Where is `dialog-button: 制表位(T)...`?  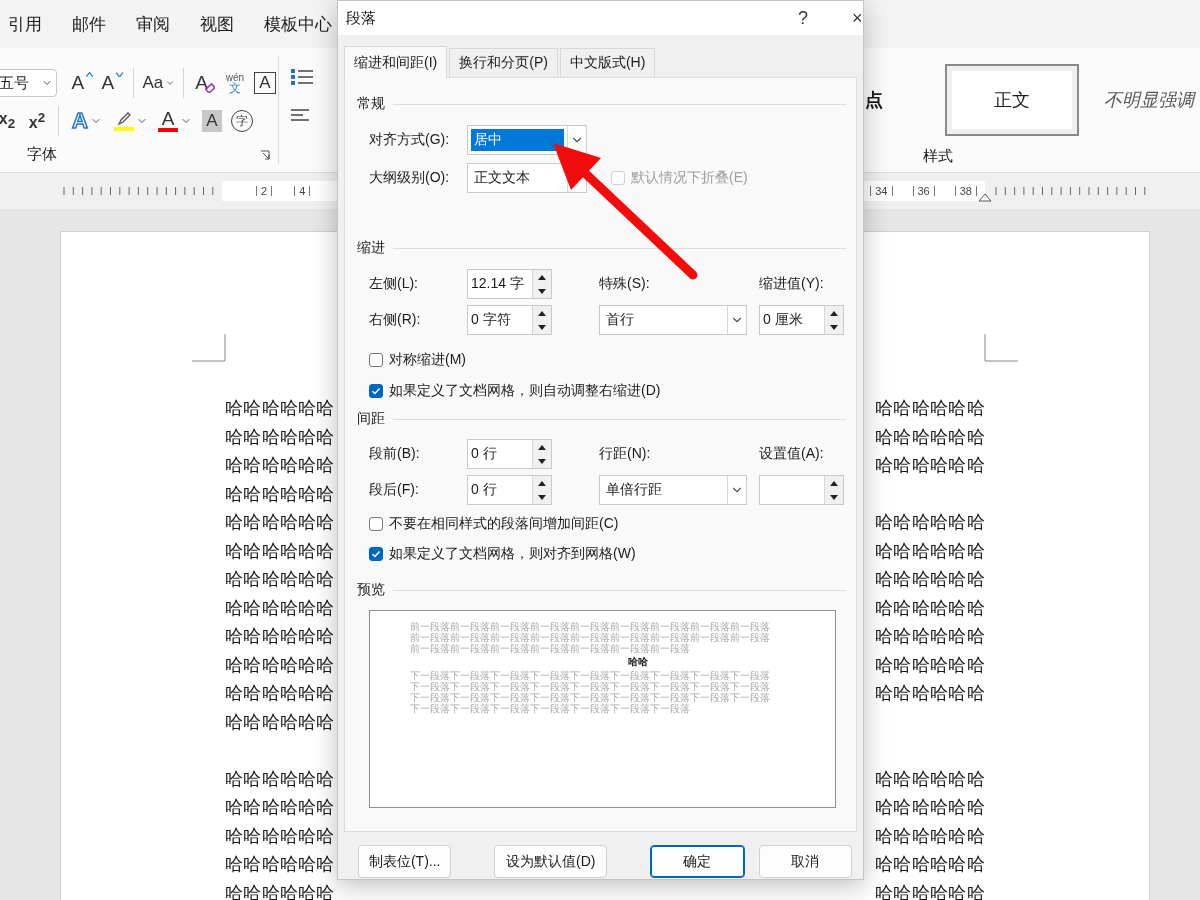
dialog-button: 制表位(T)... is located at coordinates (405, 861).